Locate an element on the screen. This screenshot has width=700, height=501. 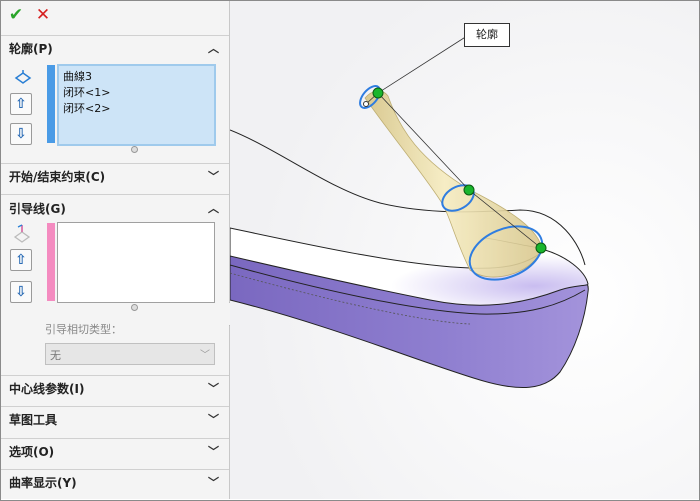
profile-section-title: 轮廓(P) is located at coordinates (31, 49).